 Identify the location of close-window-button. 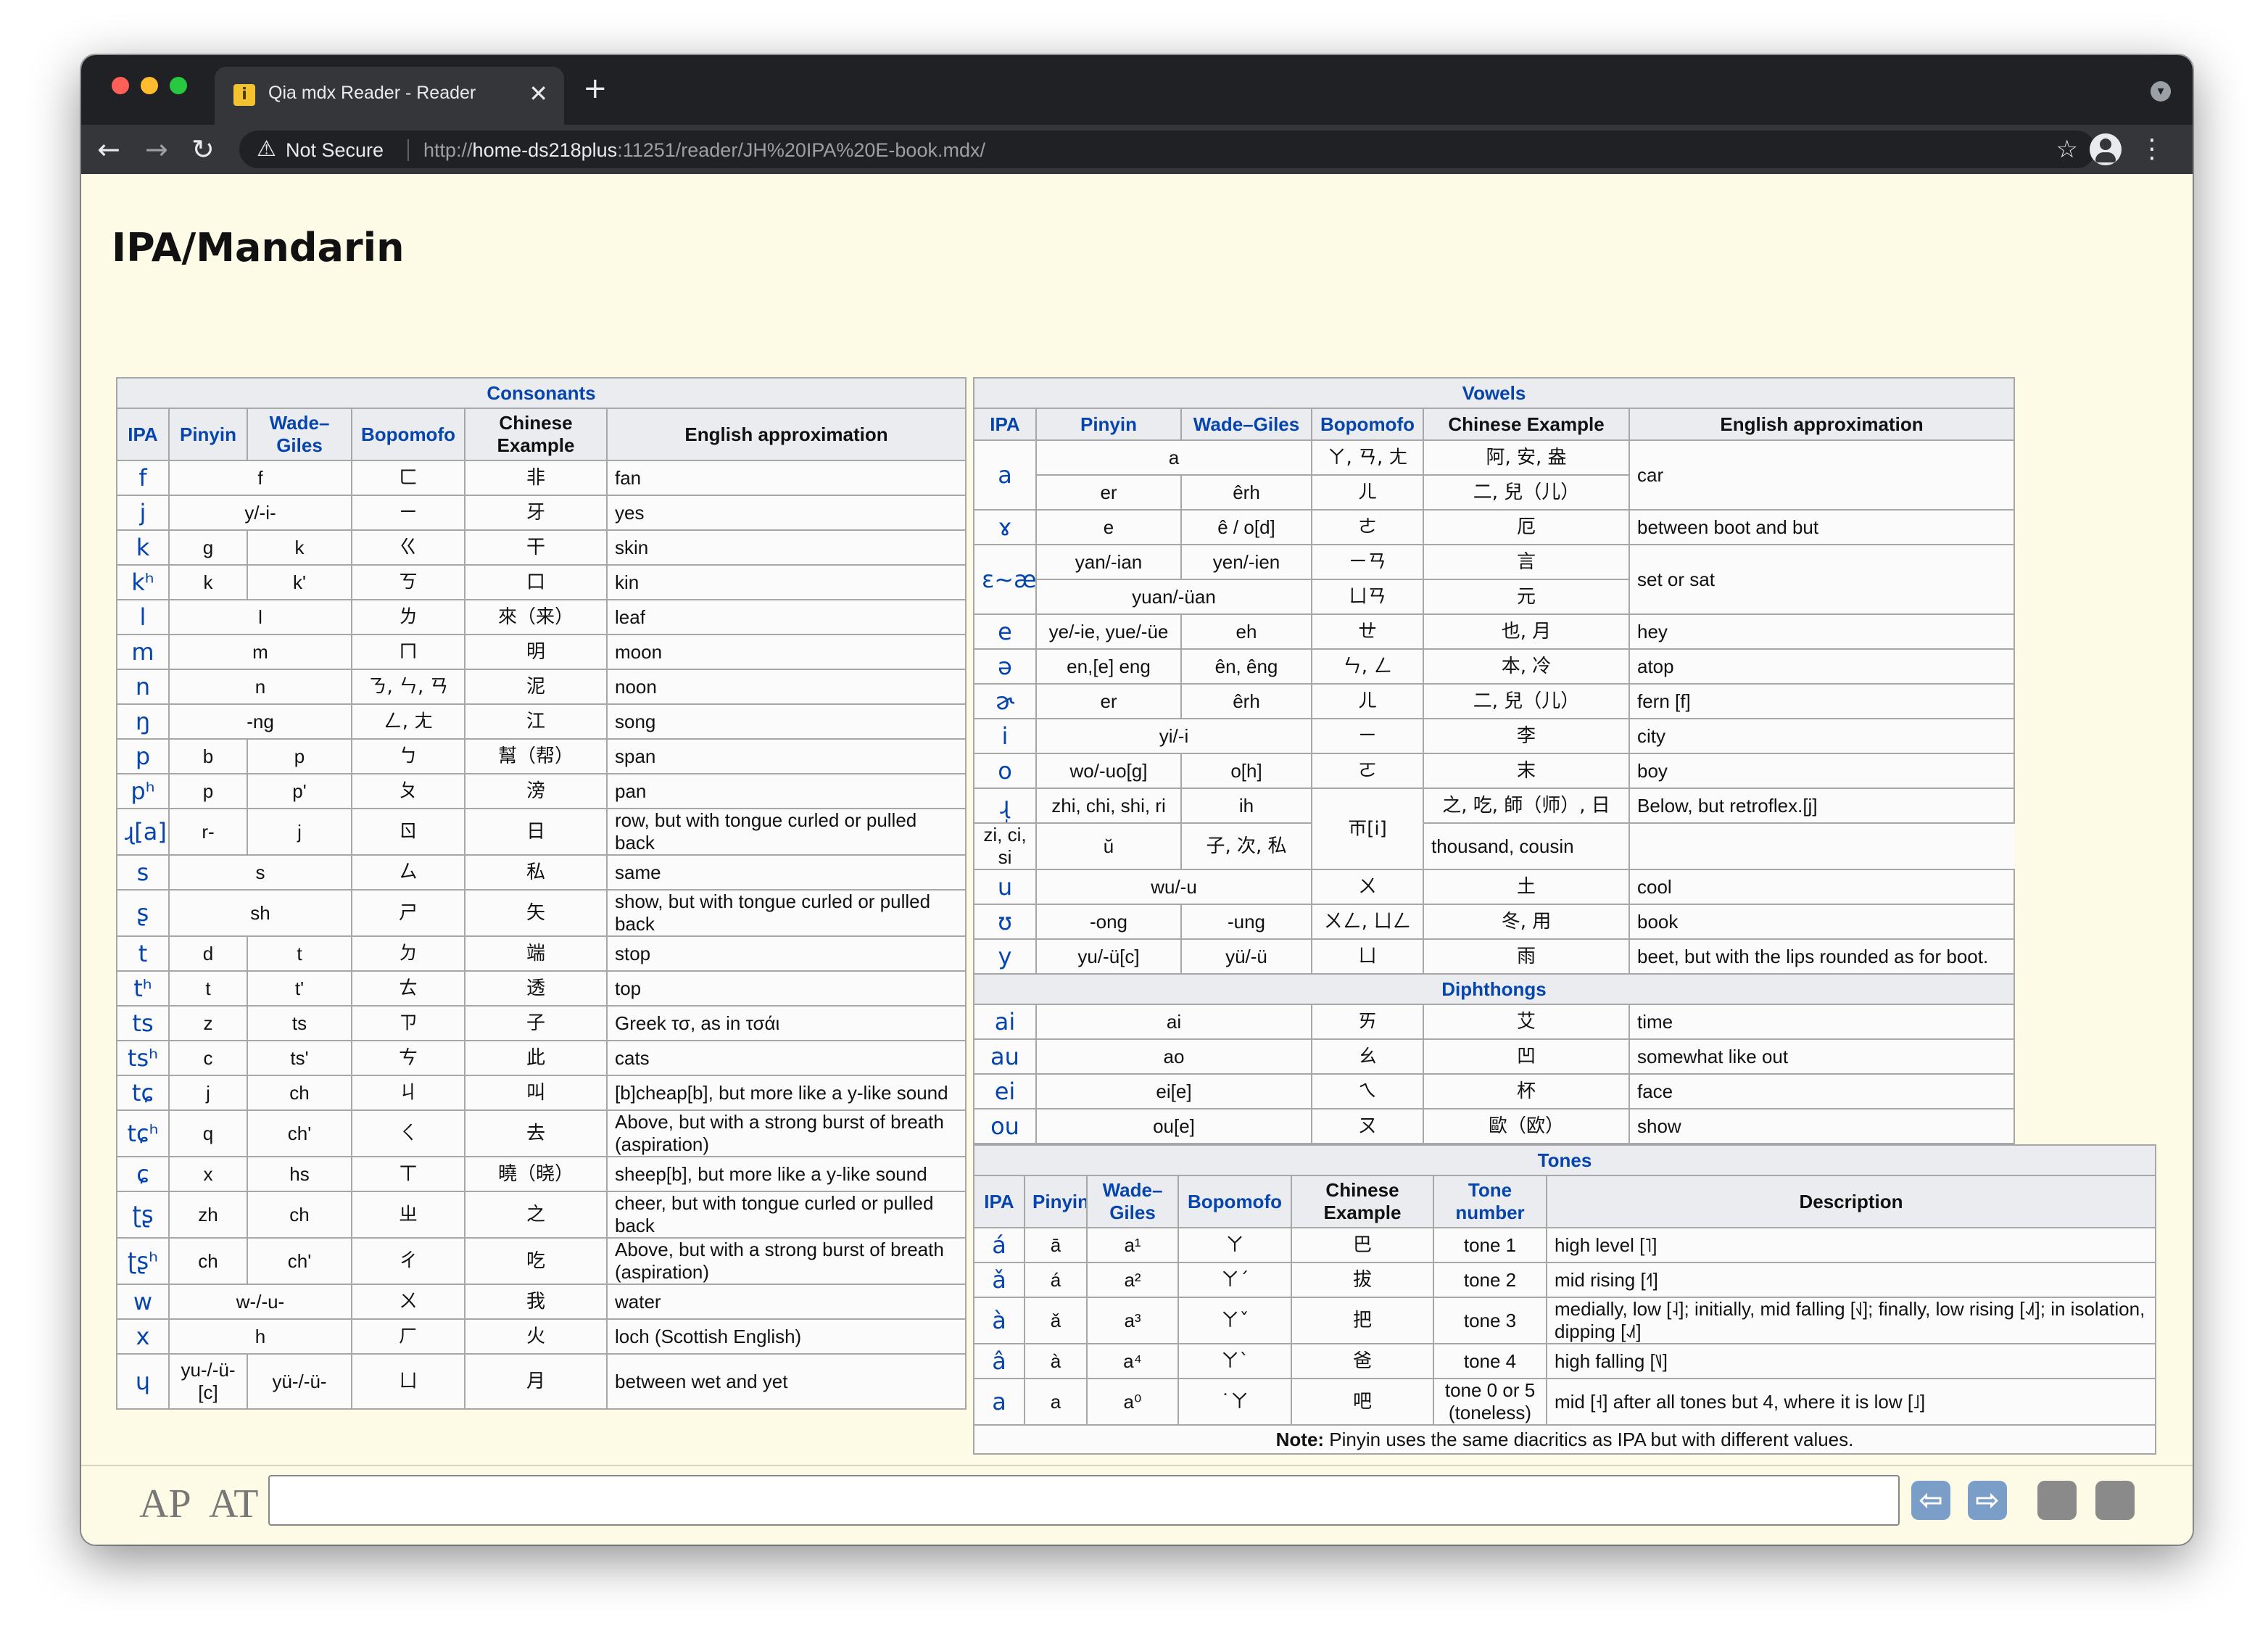
(120, 85).